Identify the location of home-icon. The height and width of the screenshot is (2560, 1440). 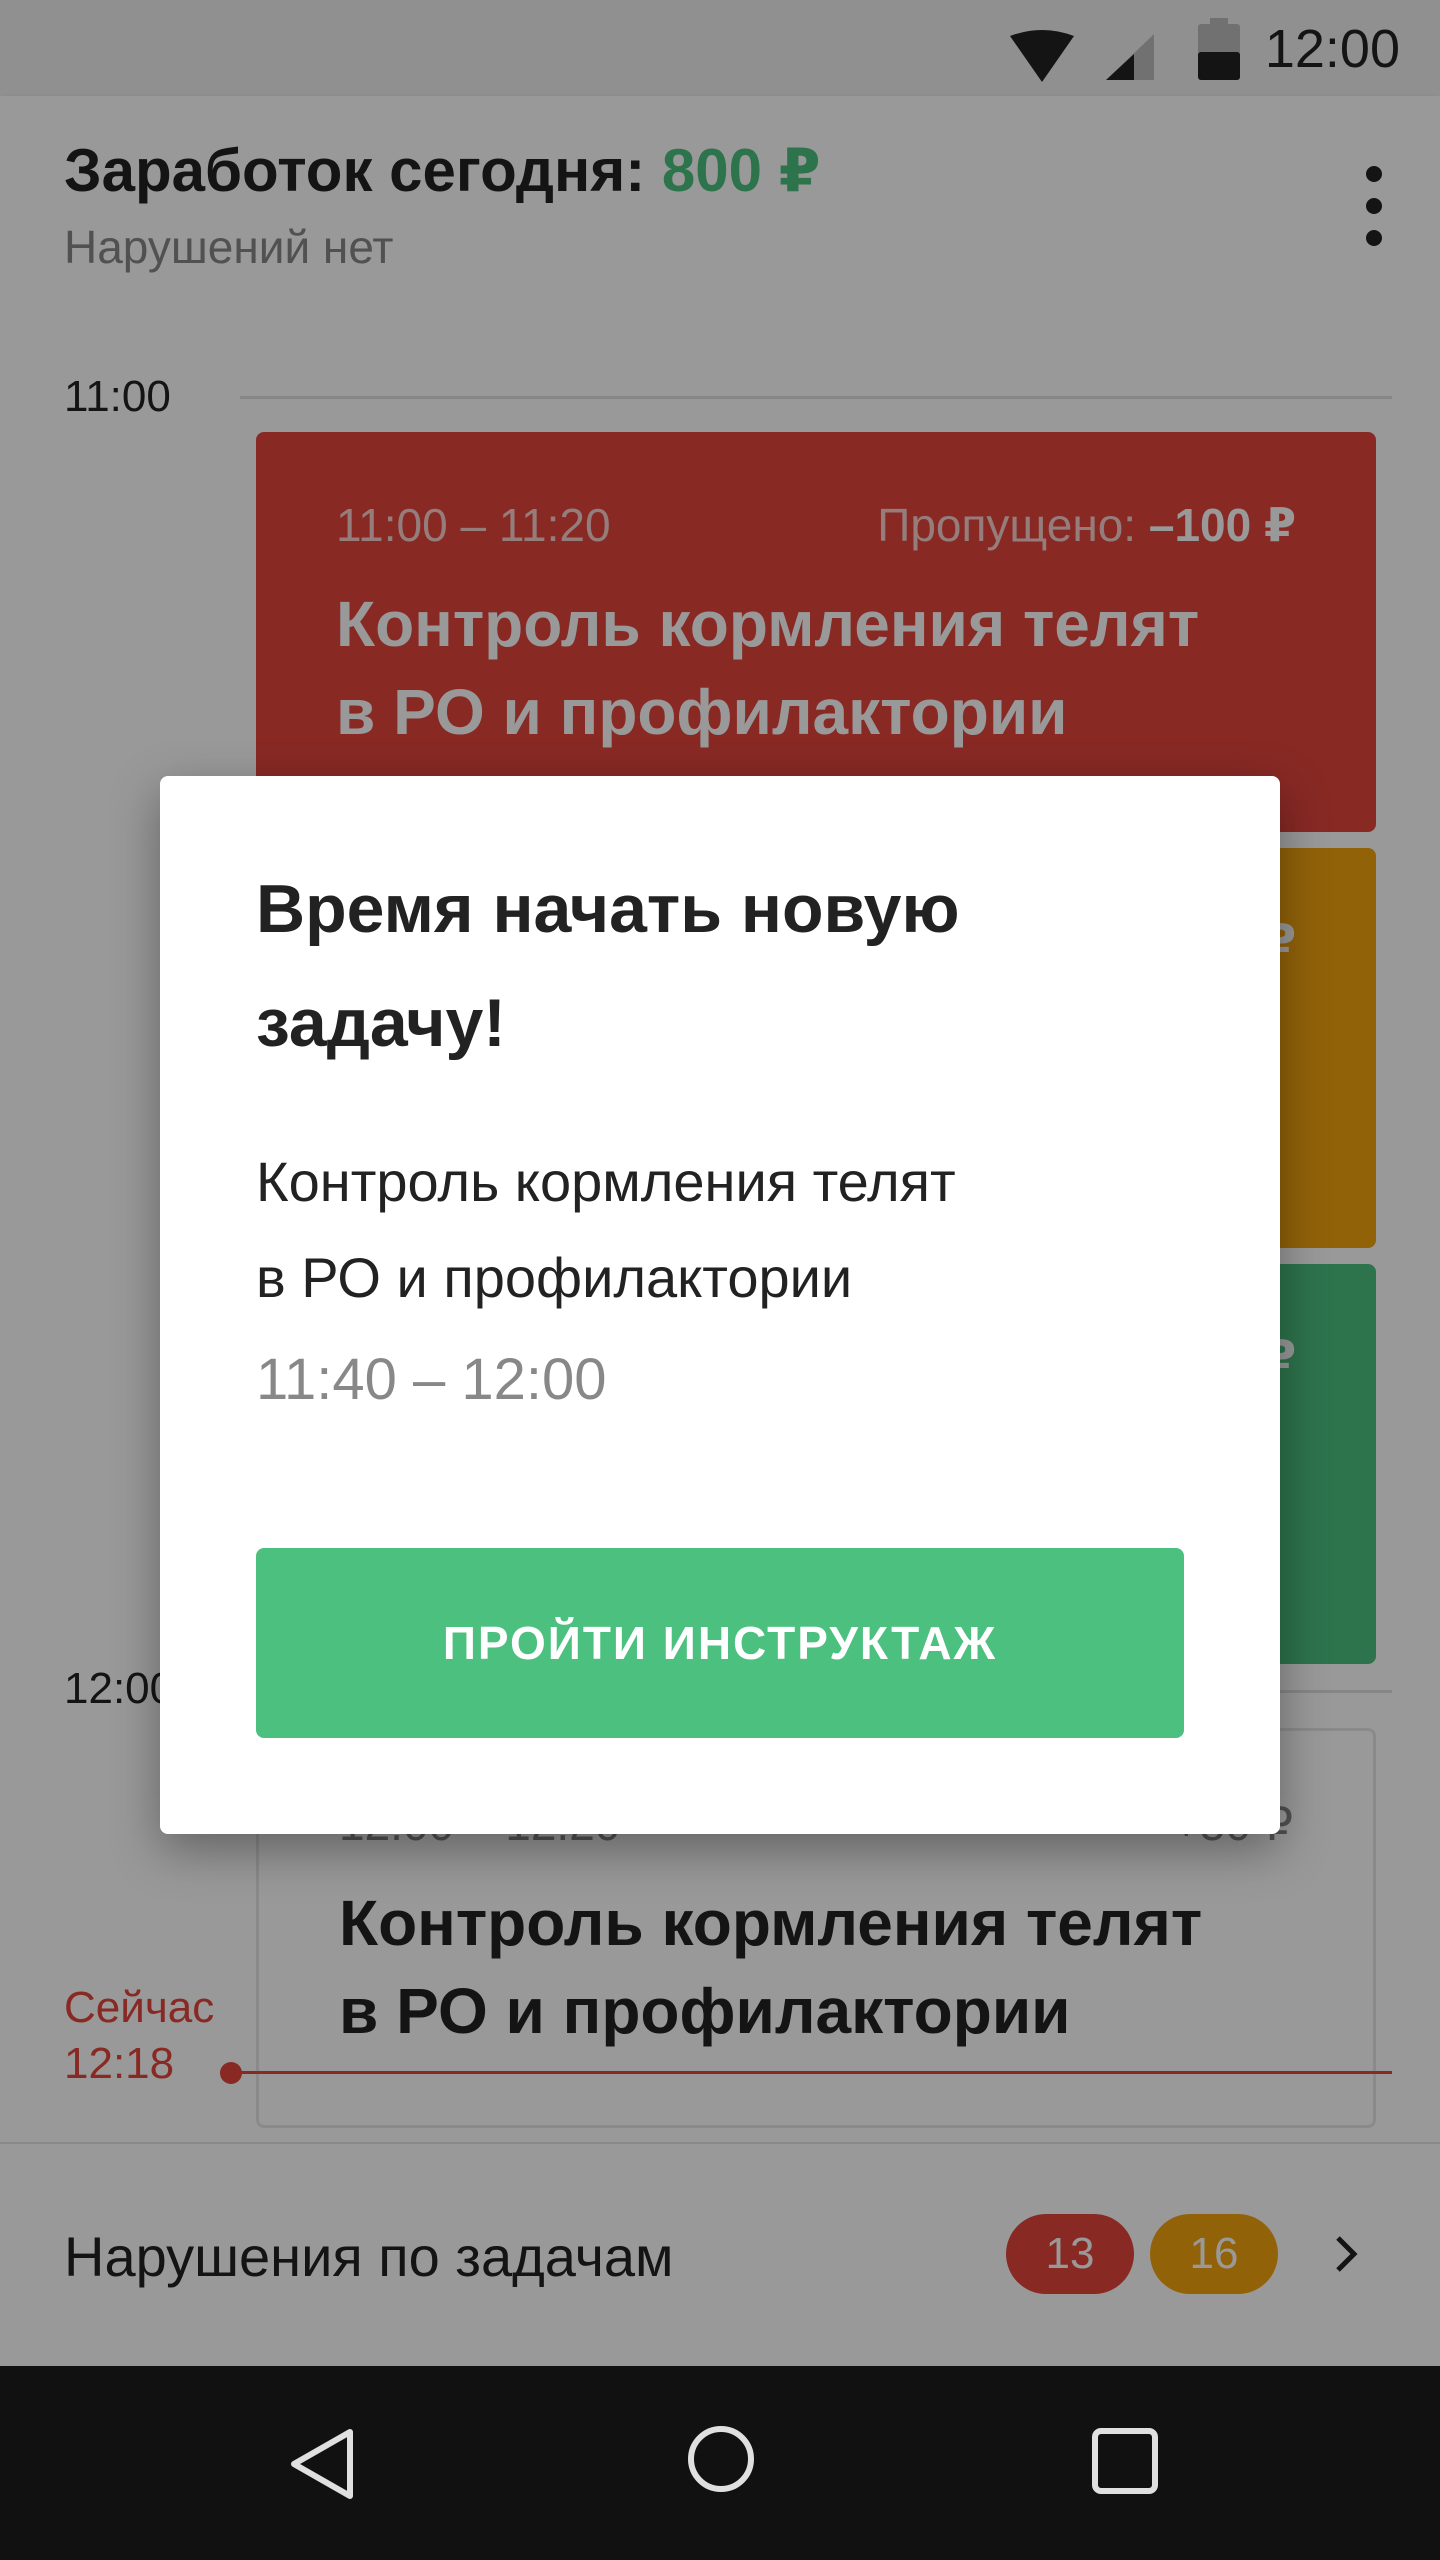
(721, 2459).